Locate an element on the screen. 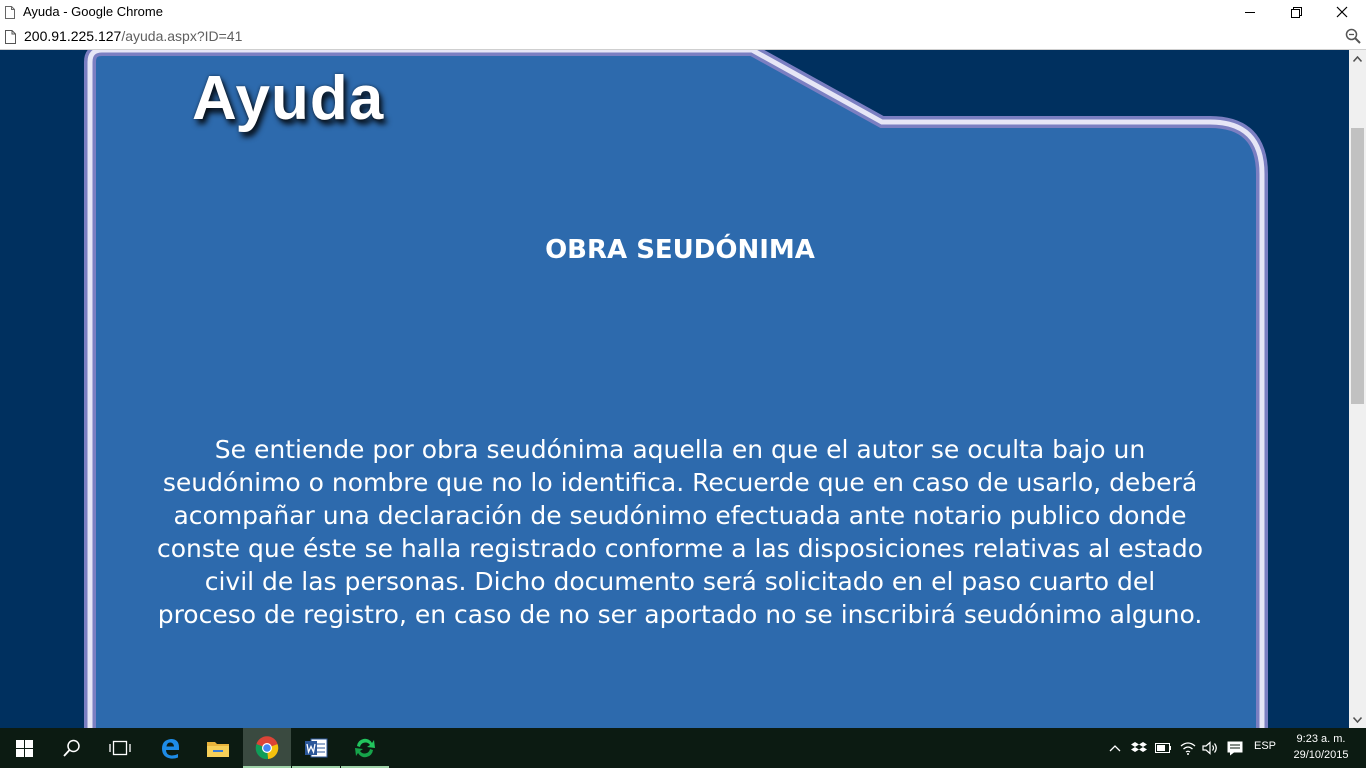 The width and height of the screenshot is (1366, 768). vertical-scrollbar is located at coordinates (1357, 389).